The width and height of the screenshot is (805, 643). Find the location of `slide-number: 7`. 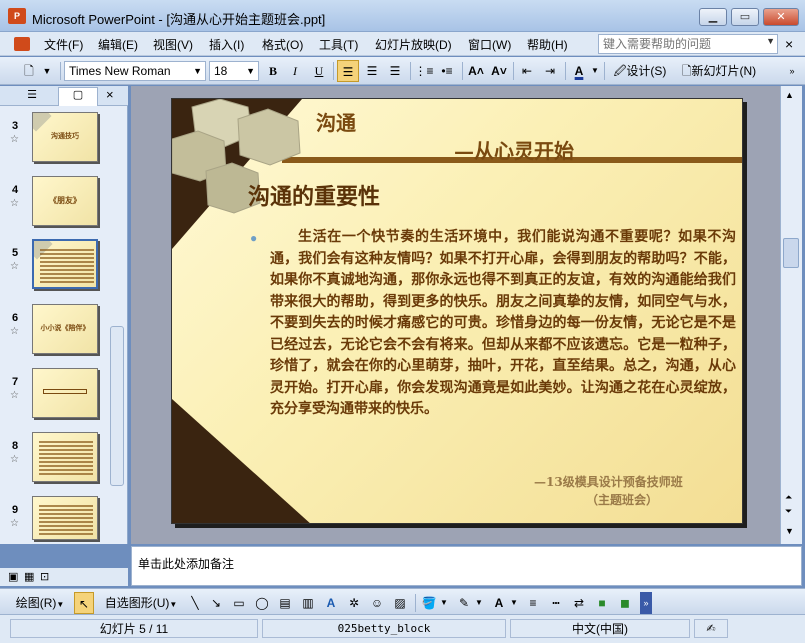

slide-number: 7 is located at coordinates (15, 382).